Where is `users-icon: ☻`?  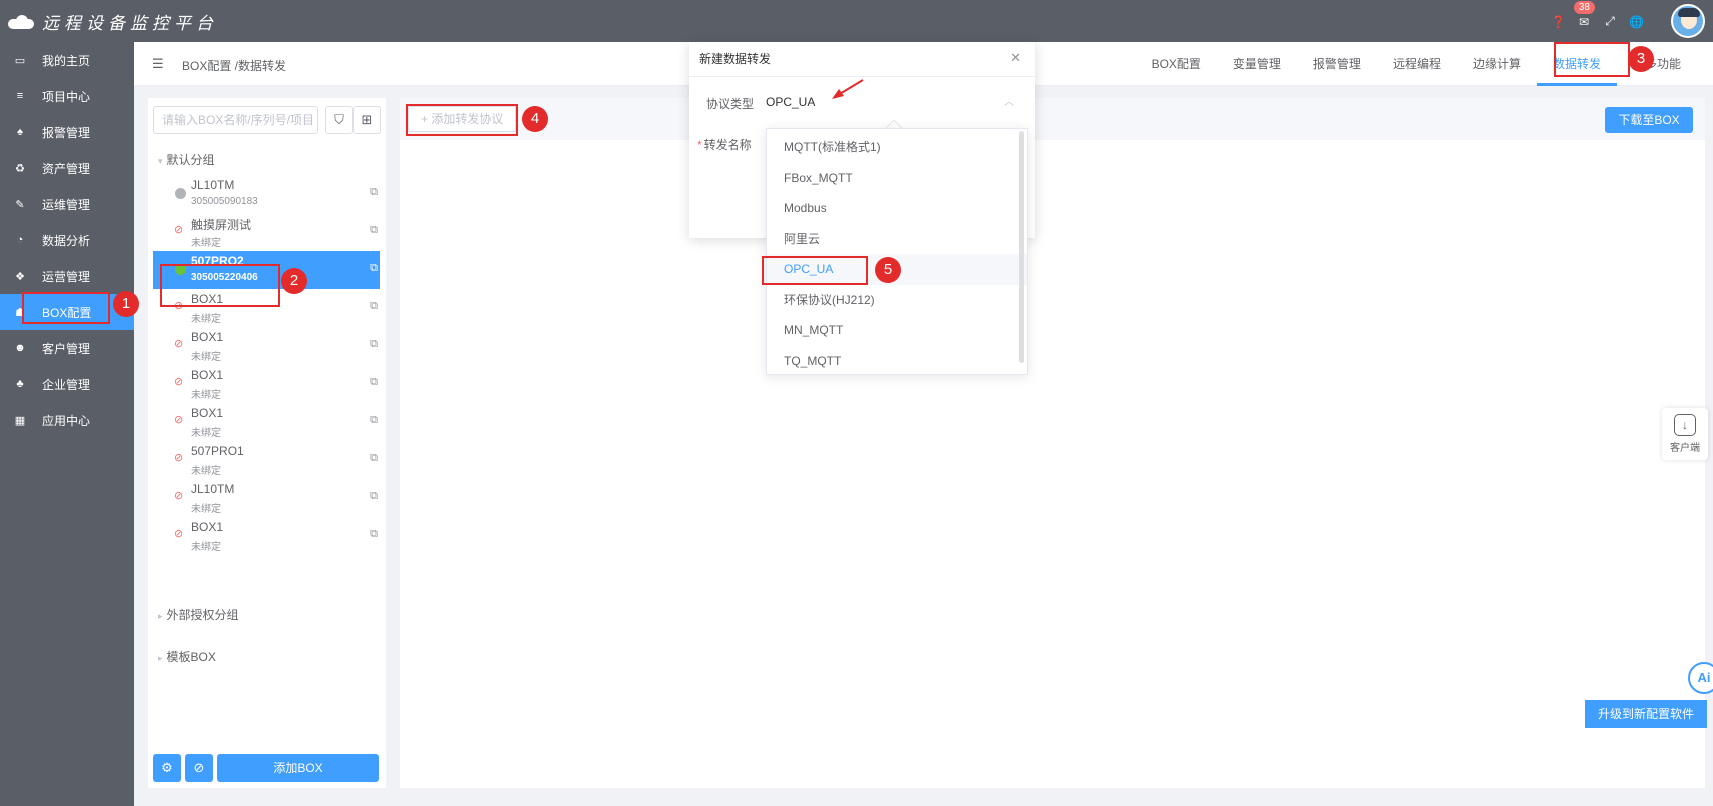
users-icon: ☻ is located at coordinates (20, 348).